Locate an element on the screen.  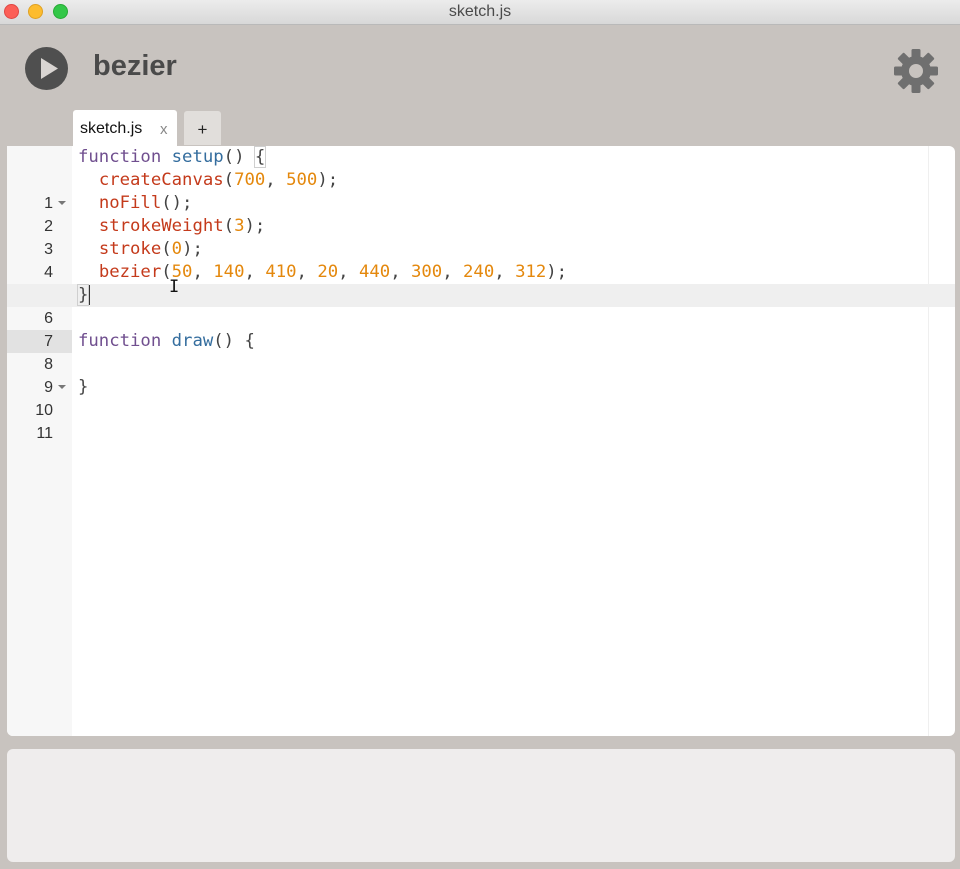
title-bar: sketch.js is located at coordinates (480, 12).